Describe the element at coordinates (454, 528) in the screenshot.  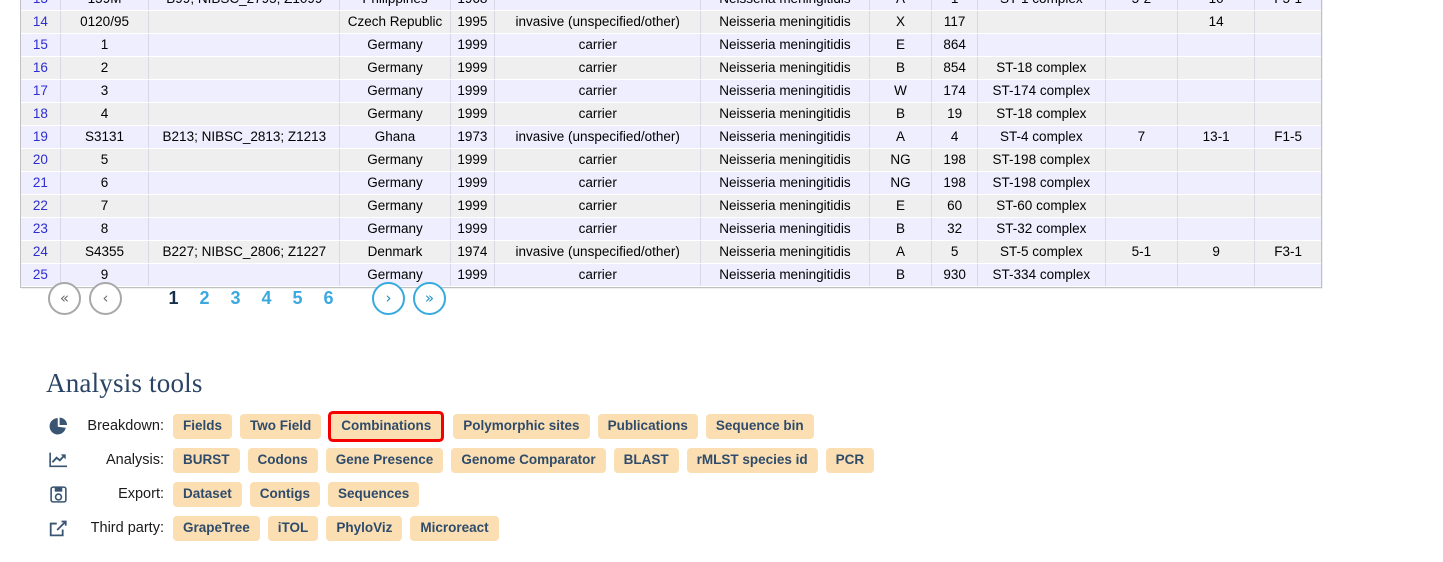
I see `tool-button-microreact: Microreact` at that location.